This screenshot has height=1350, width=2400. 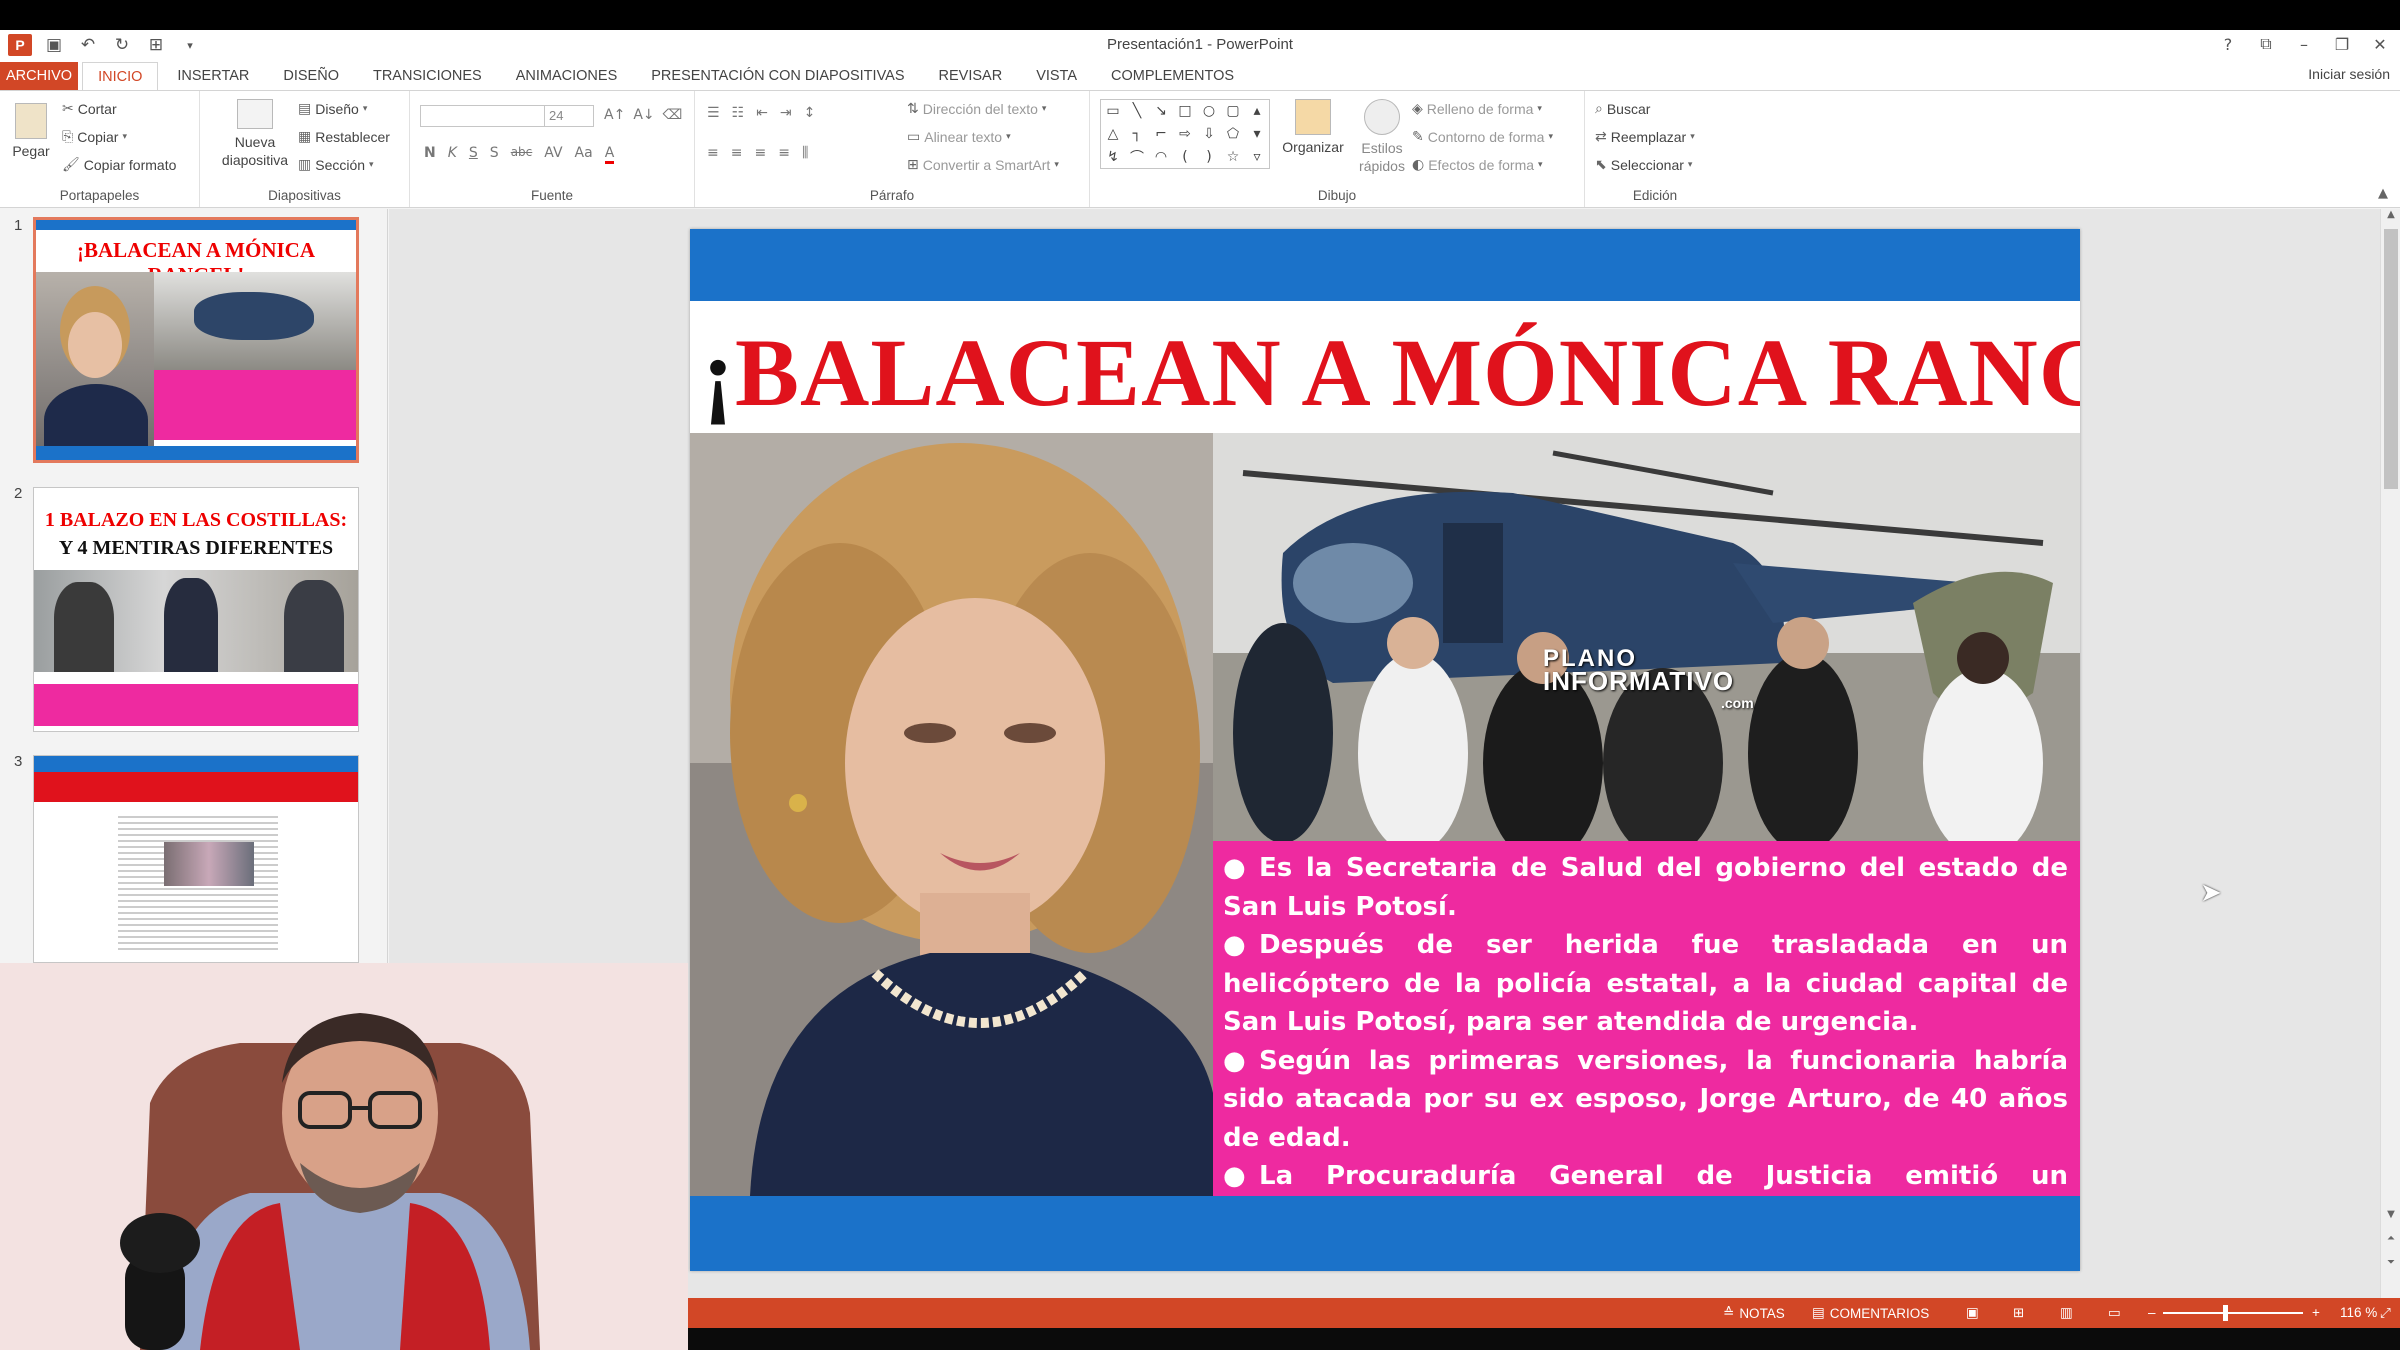 I want to click on copy-button: ⎘ Copiar ▾, so click(x=94, y=137).